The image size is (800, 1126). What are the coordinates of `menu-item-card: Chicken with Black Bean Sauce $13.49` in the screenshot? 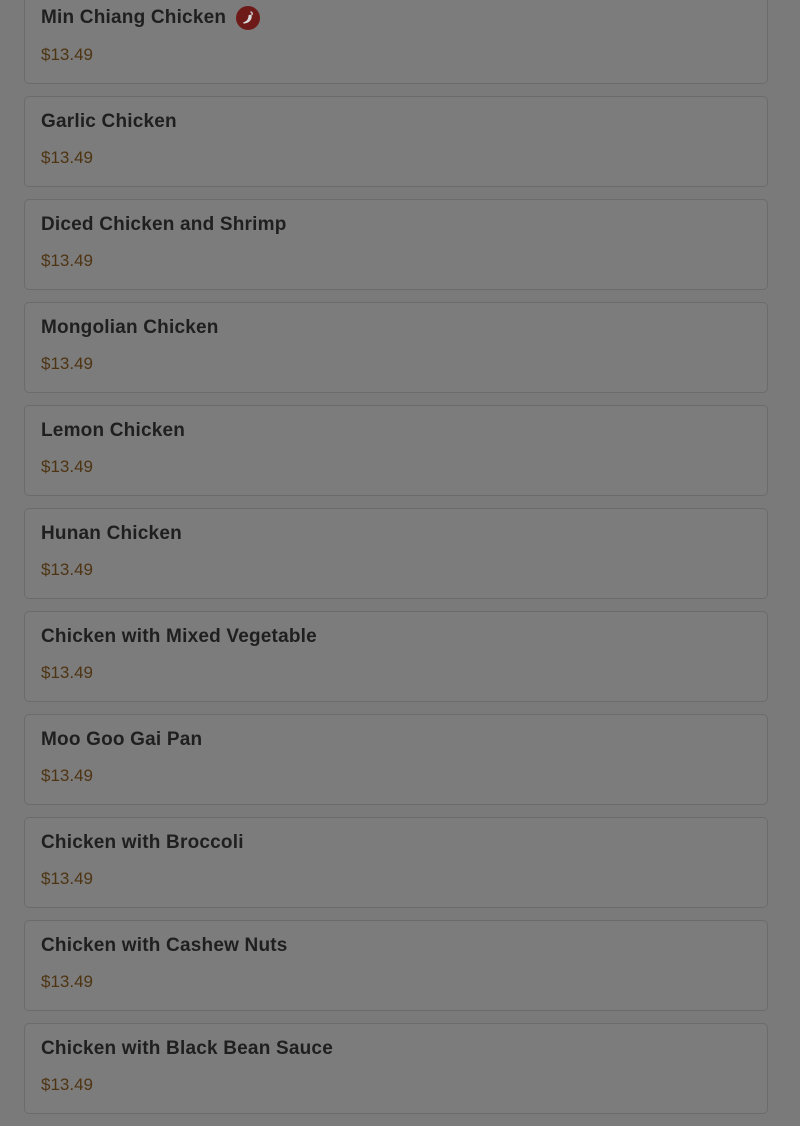 It's located at (396, 1068).